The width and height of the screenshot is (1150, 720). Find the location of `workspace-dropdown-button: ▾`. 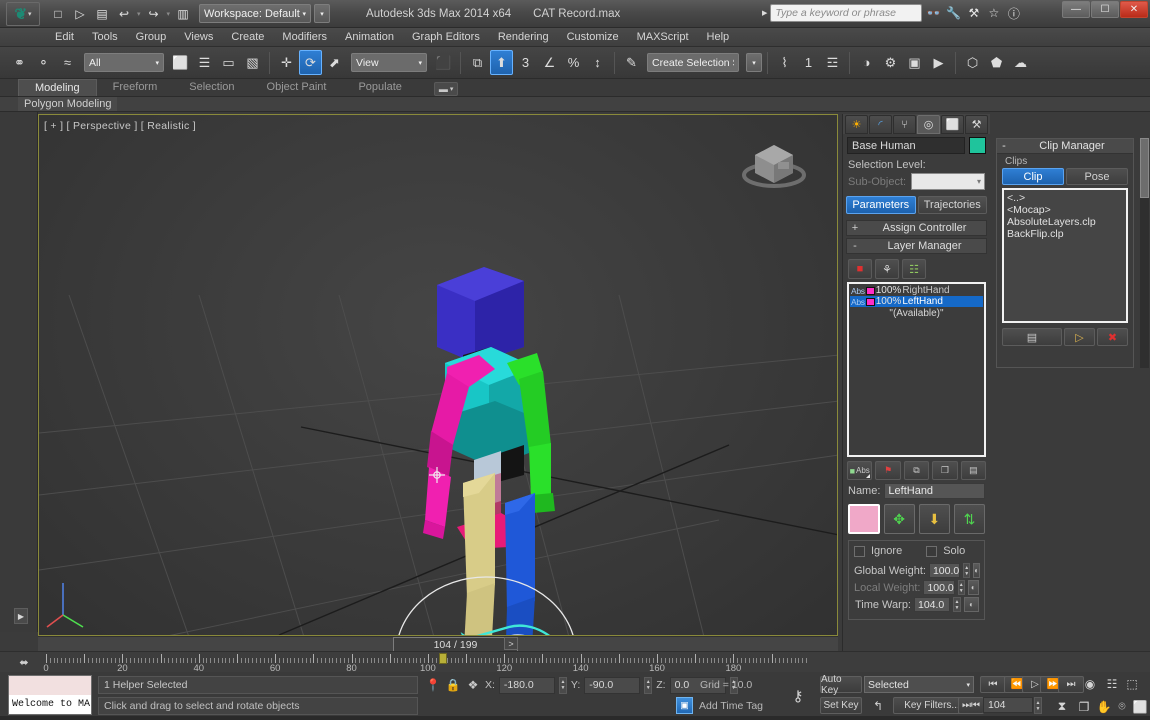

workspace-dropdown-button: ▾ is located at coordinates (322, 13).